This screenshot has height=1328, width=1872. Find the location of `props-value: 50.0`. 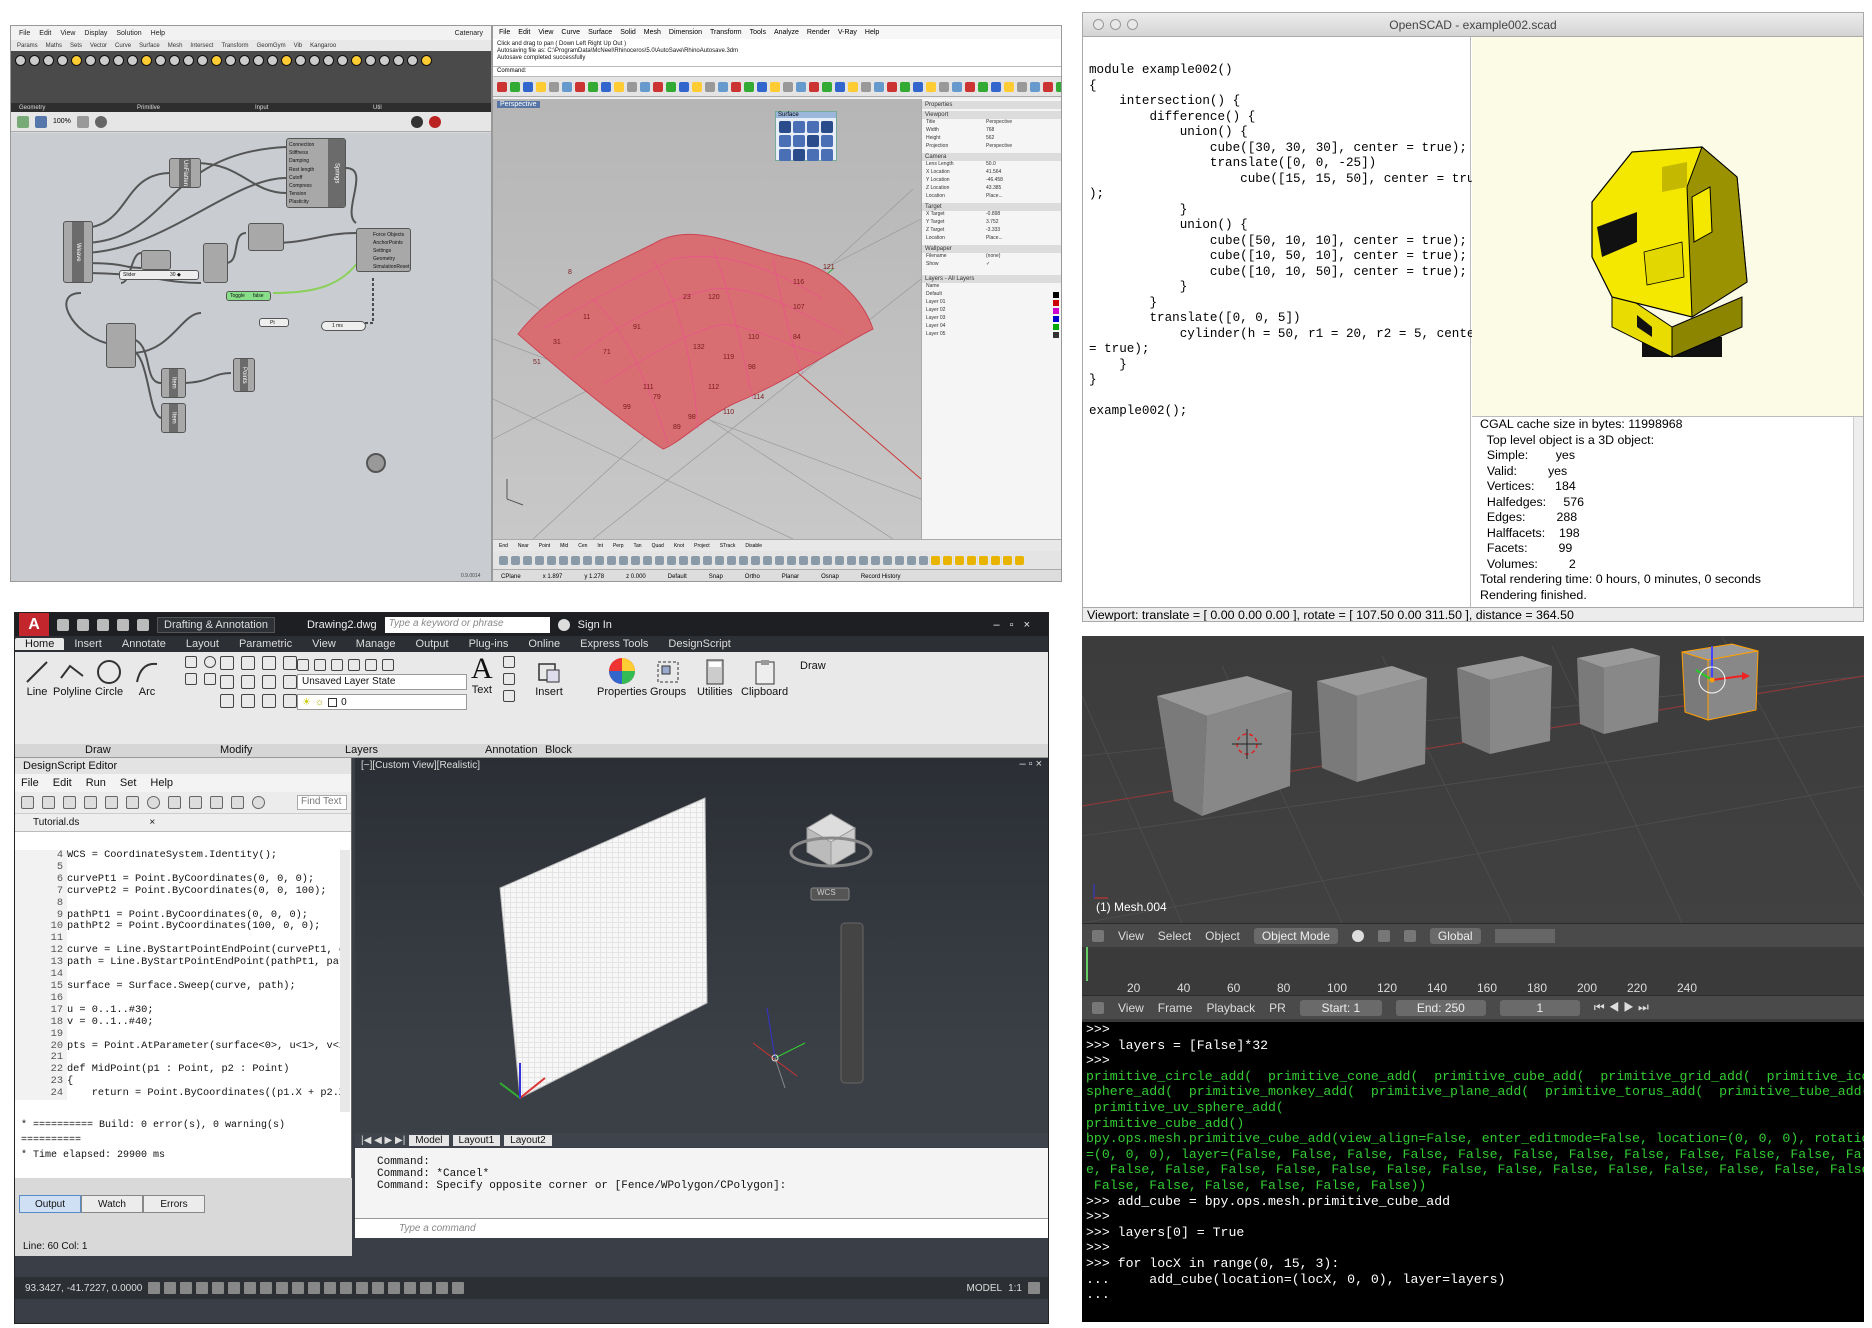

props-value: 50.0 is located at coordinates (991, 165).